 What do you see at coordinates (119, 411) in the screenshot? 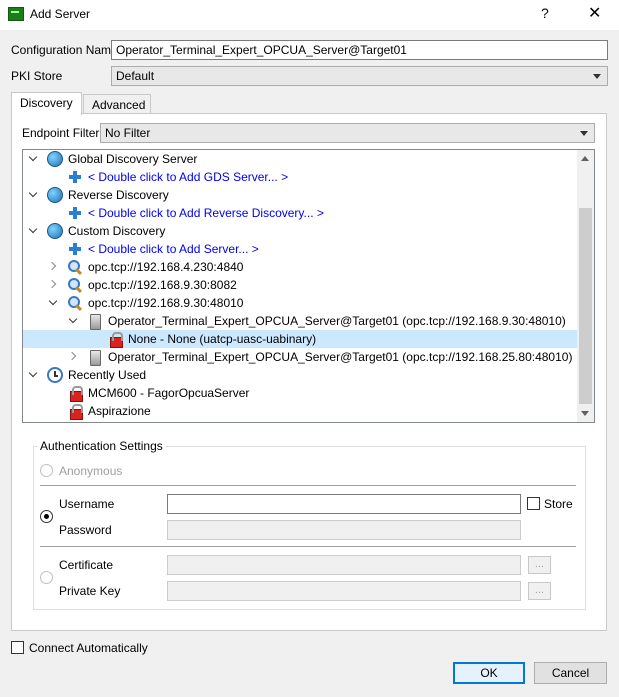
I see `tree-node-label: Aspirazione` at bounding box center [119, 411].